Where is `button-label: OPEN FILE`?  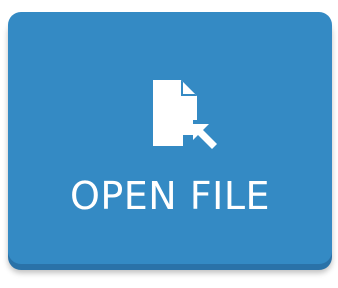 button-label: OPEN FILE is located at coordinates (170, 196).